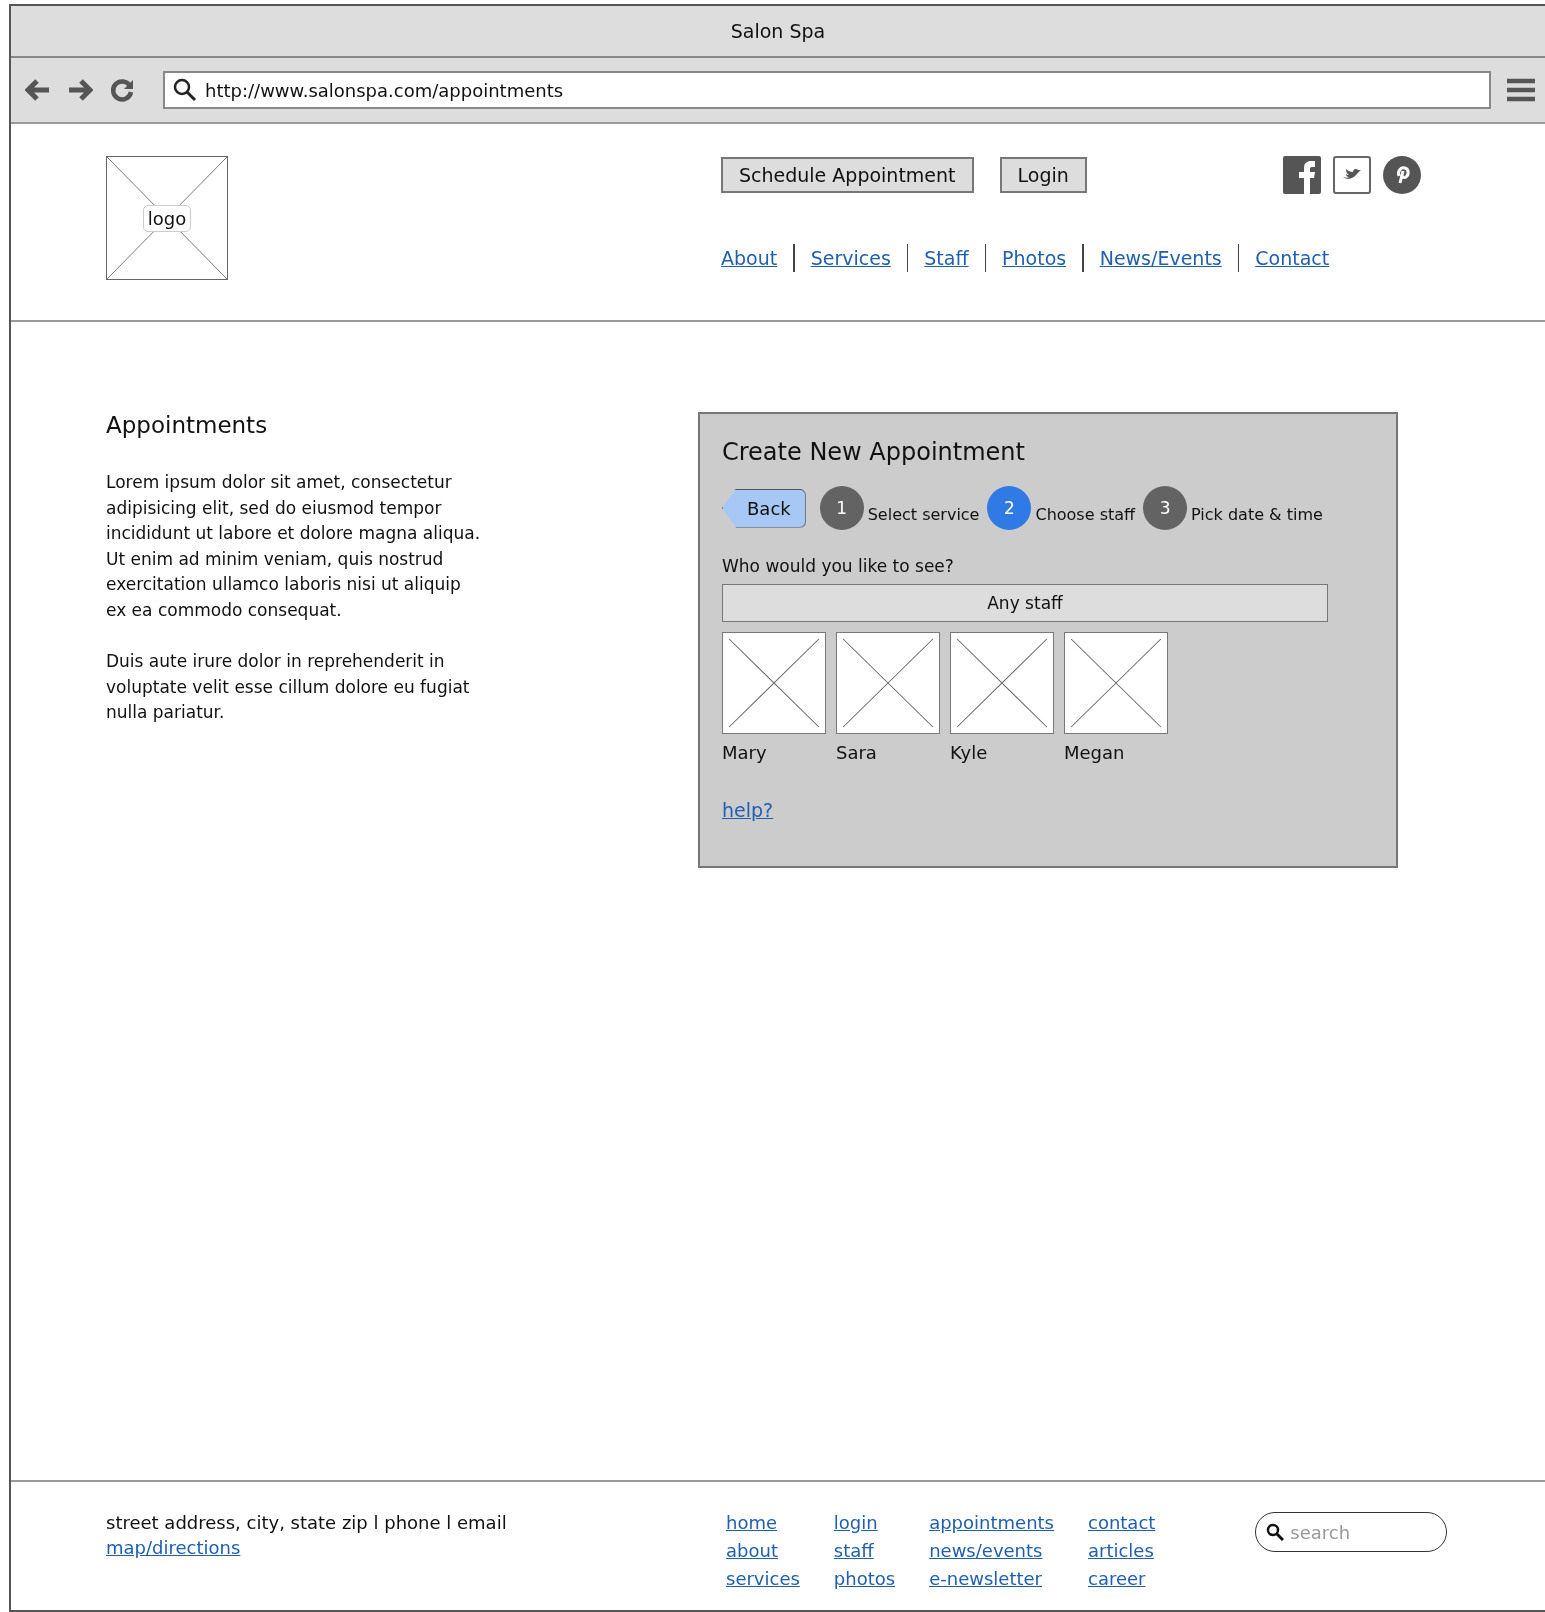 The width and height of the screenshot is (1545, 1612). I want to click on nav-link: Staff, so click(946, 258).